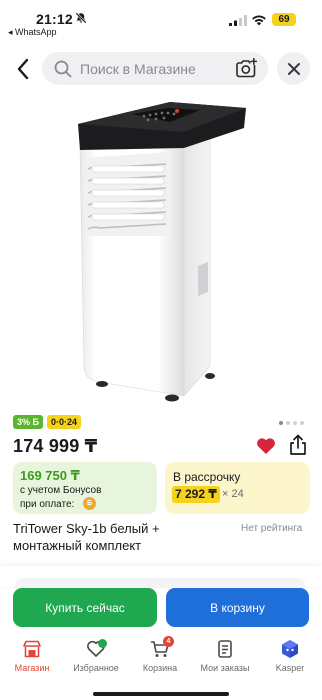 The width and height of the screenshot is (322, 700). What do you see at coordinates (271, 528) in the screenshot?
I see `rating-status: Нет рейтинга` at bounding box center [271, 528].